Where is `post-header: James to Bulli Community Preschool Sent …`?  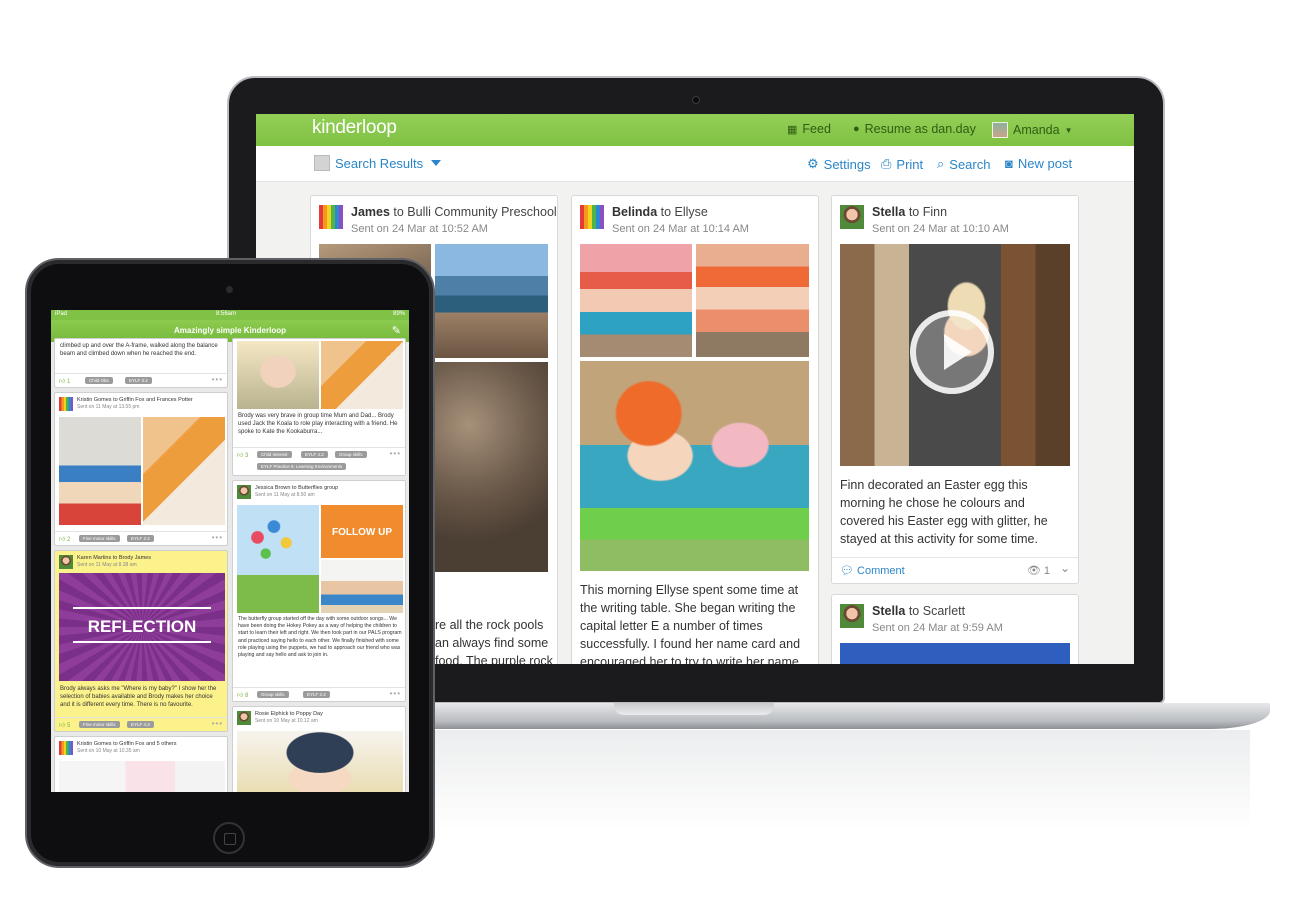
post-header: James to Bulli Community Preschool Sent … is located at coordinates (438, 221).